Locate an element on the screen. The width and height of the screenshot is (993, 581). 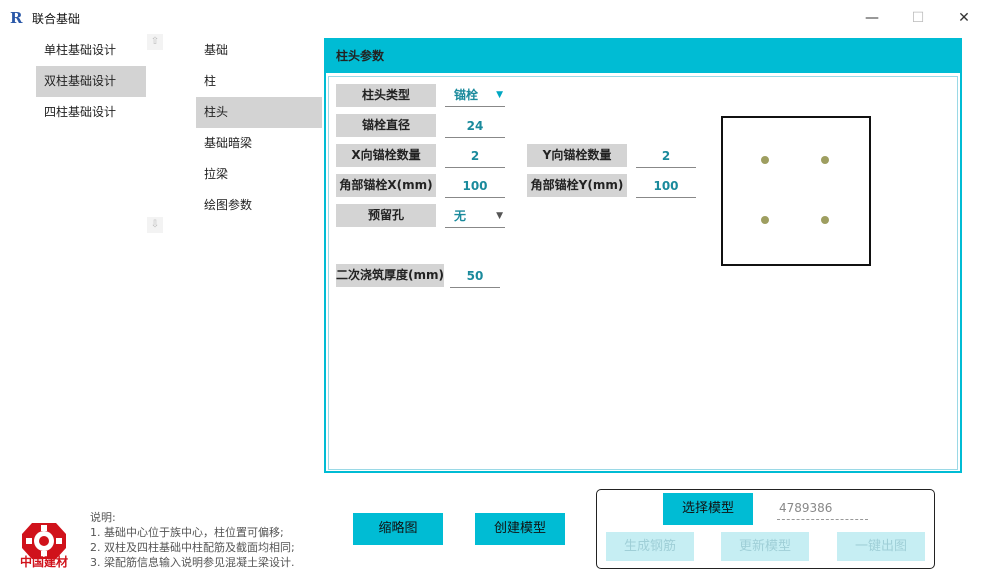
update-model-button: 更新模型 is located at coordinates (765, 546).